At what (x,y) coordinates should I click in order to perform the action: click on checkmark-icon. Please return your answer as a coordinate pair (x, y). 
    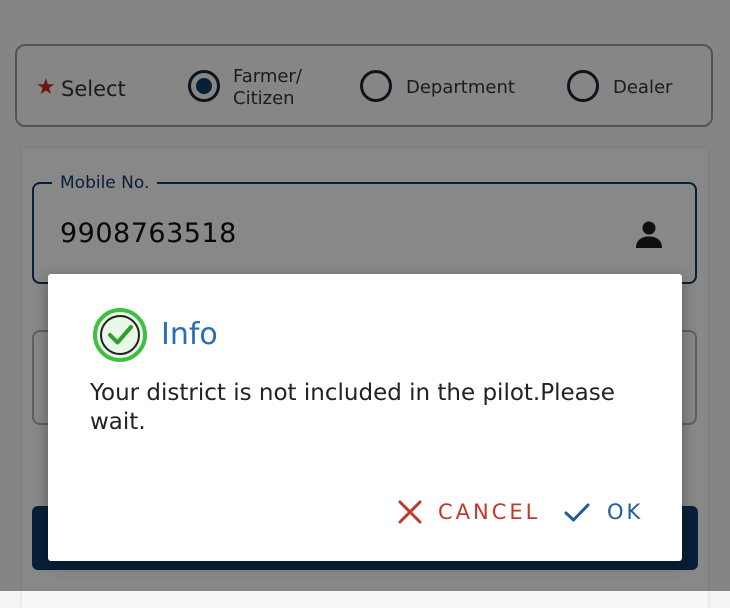
    Looking at the image, I should click on (577, 512).